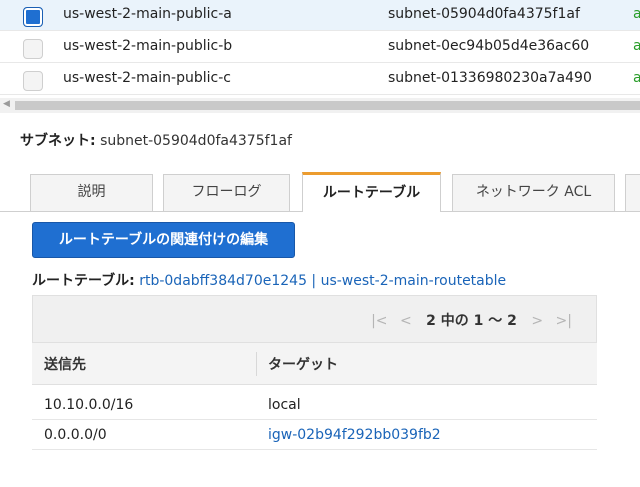 This screenshot has width=640, height=487. What do you see at coordinates (632, 192) in the screenshot?
I see `tab-overflow` at bounding box center [632, 192].